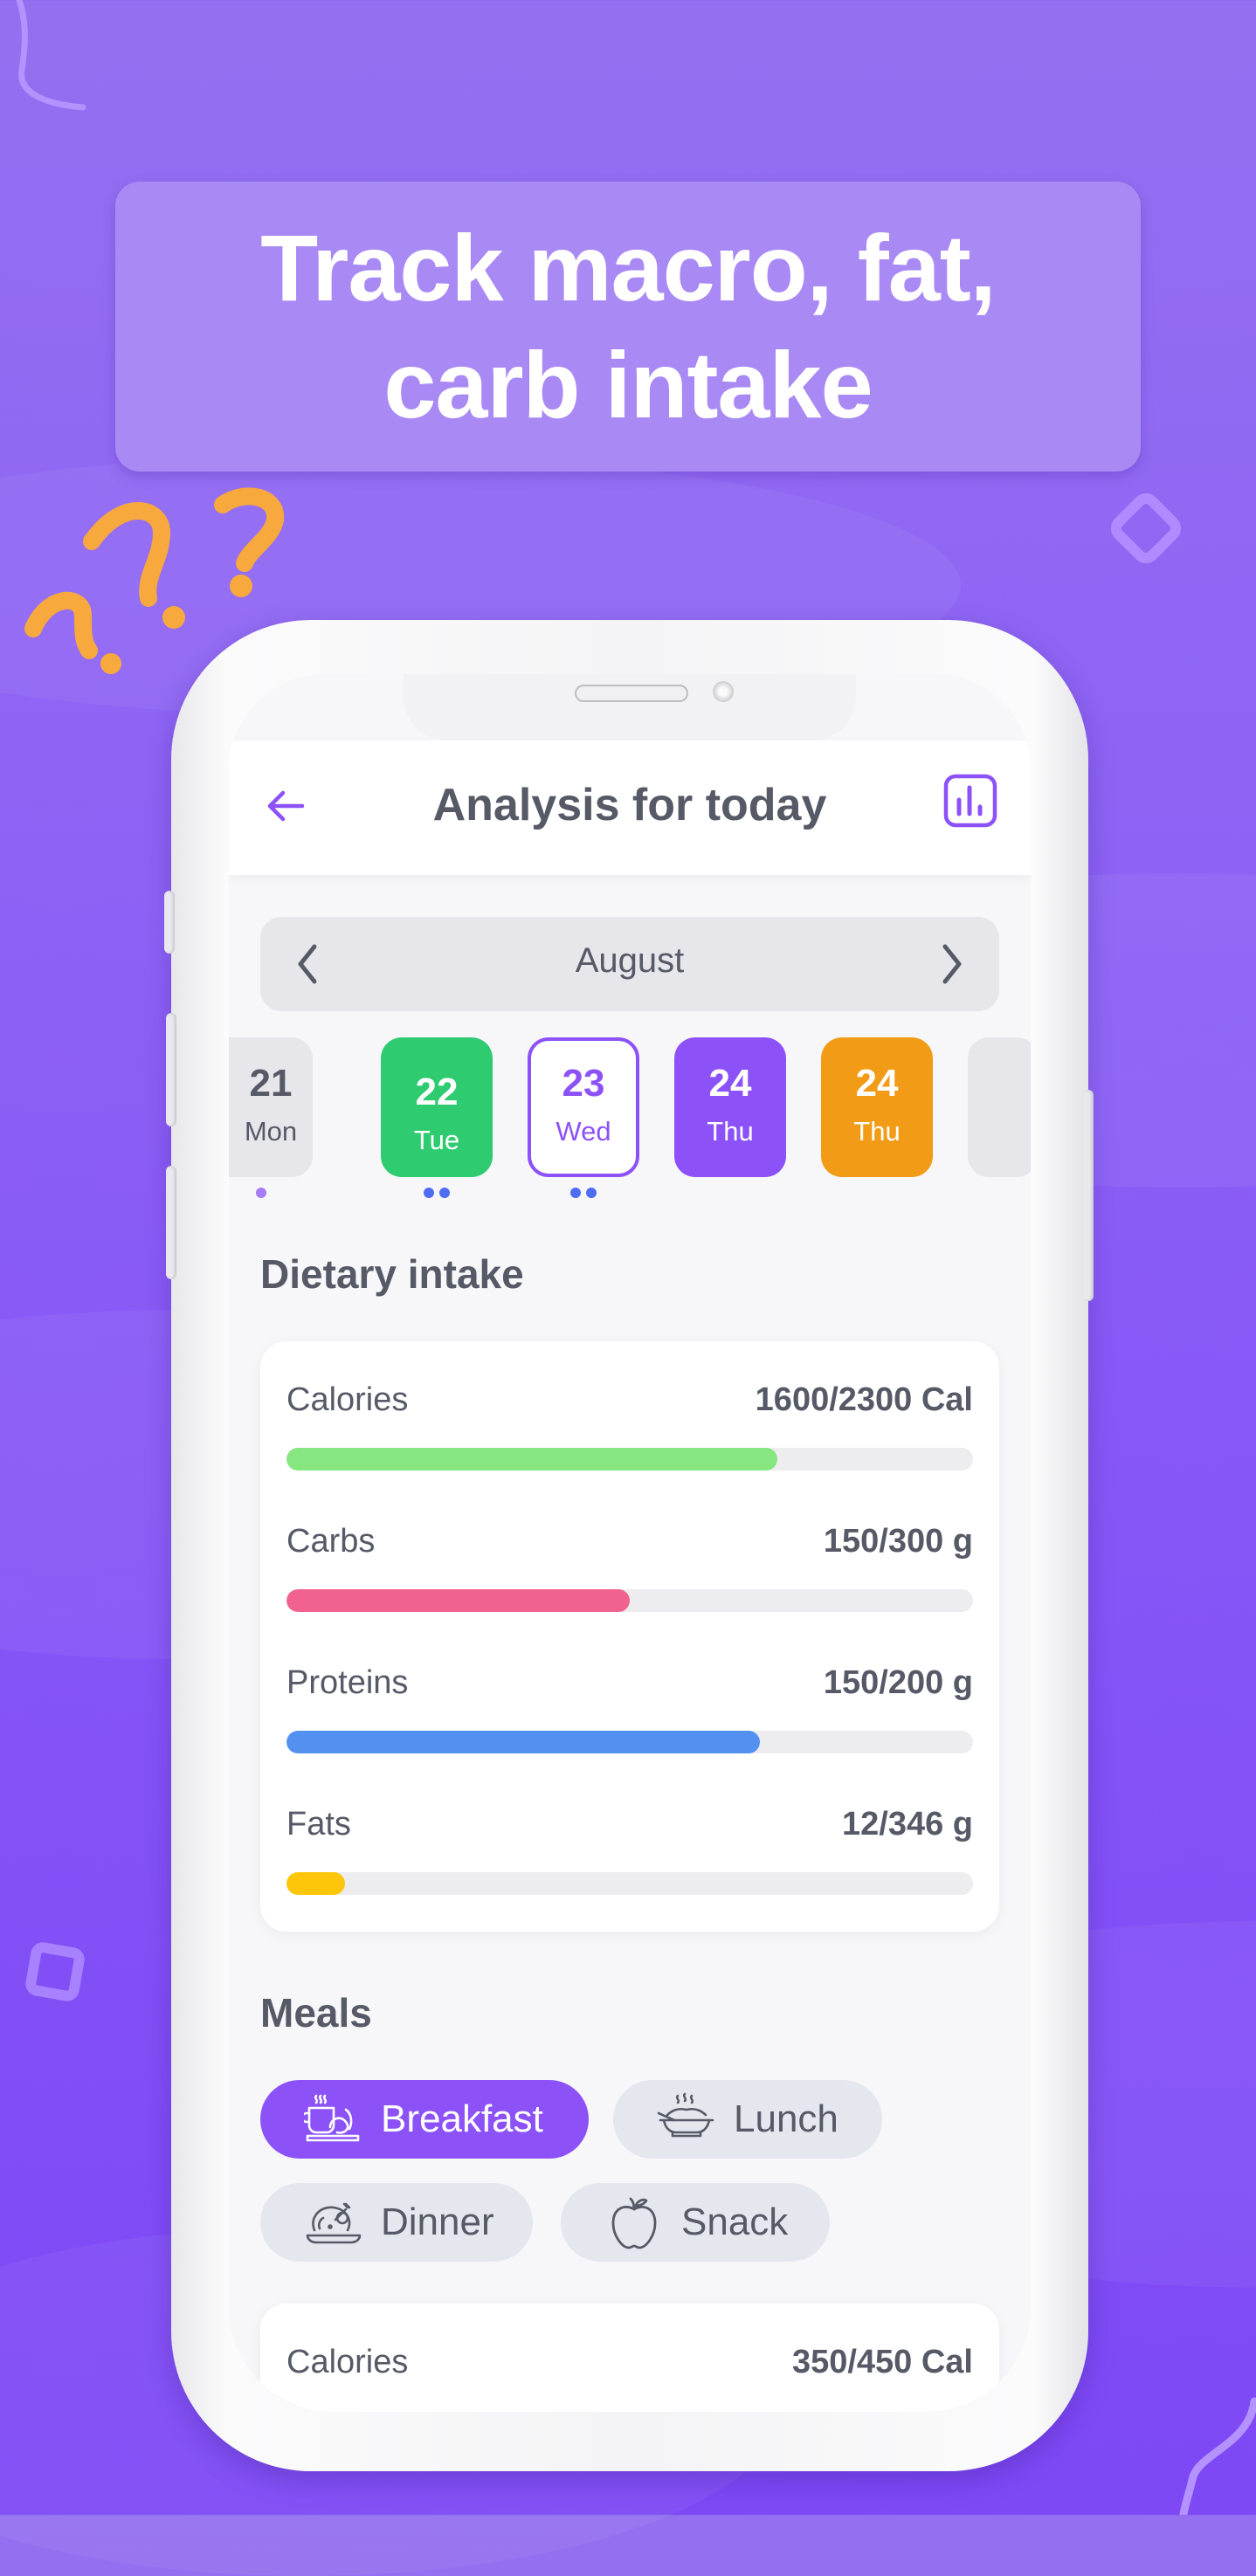 This screenshot has width=1256, height=2576. I want to click on day-number: 23, so click(583, 1083).